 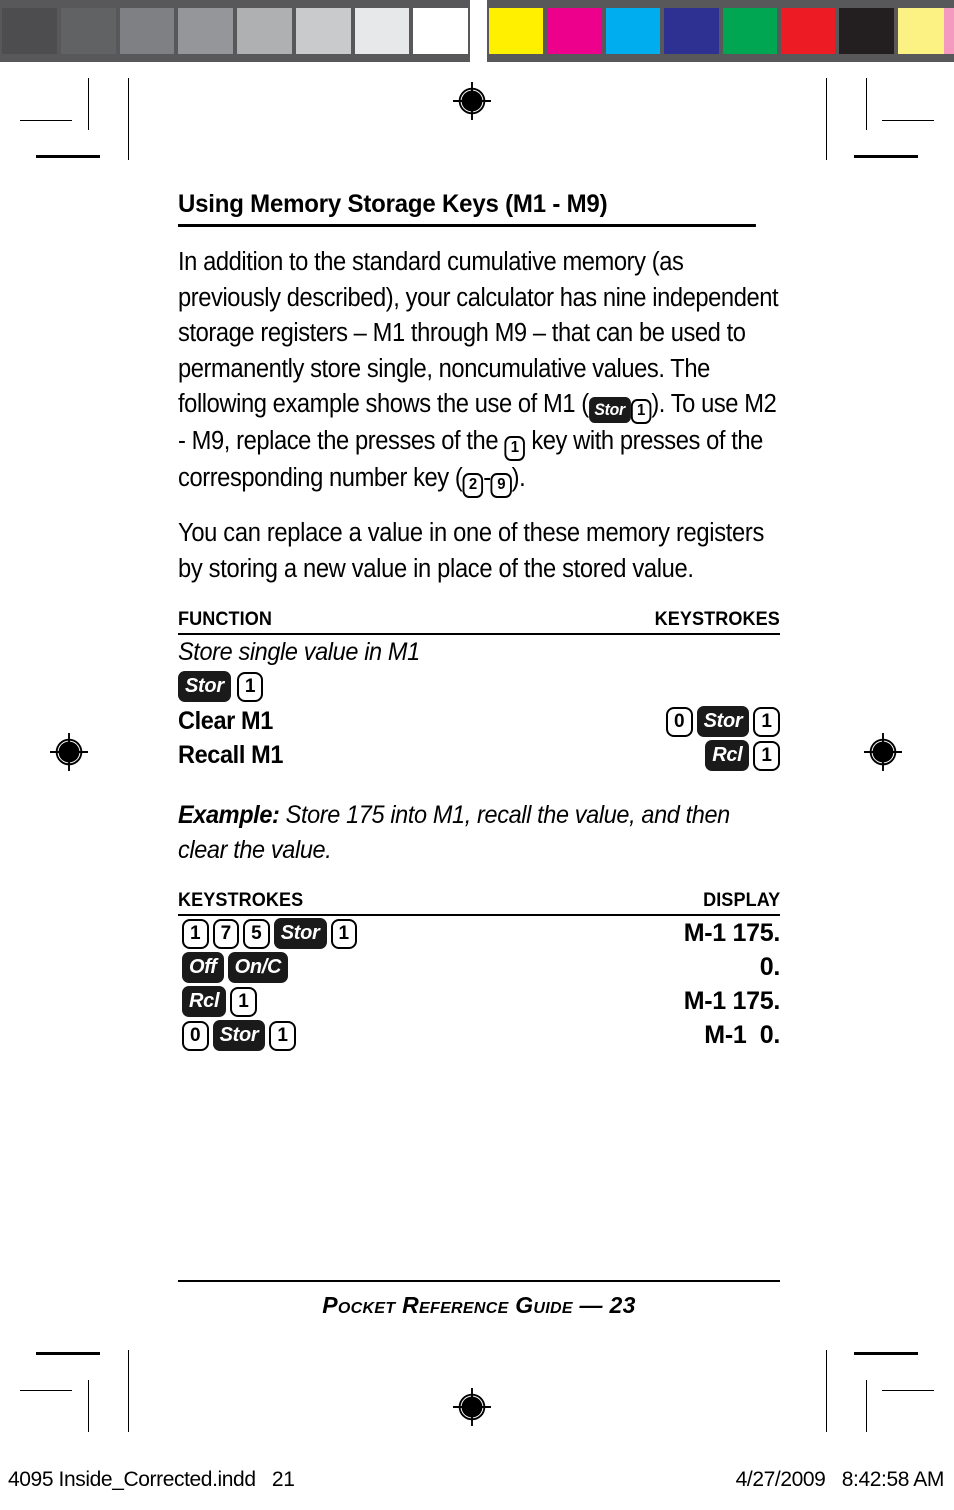 I want to click on function-table-header: FUNCTION KEYSTROKES, so click(x=479, y=622).